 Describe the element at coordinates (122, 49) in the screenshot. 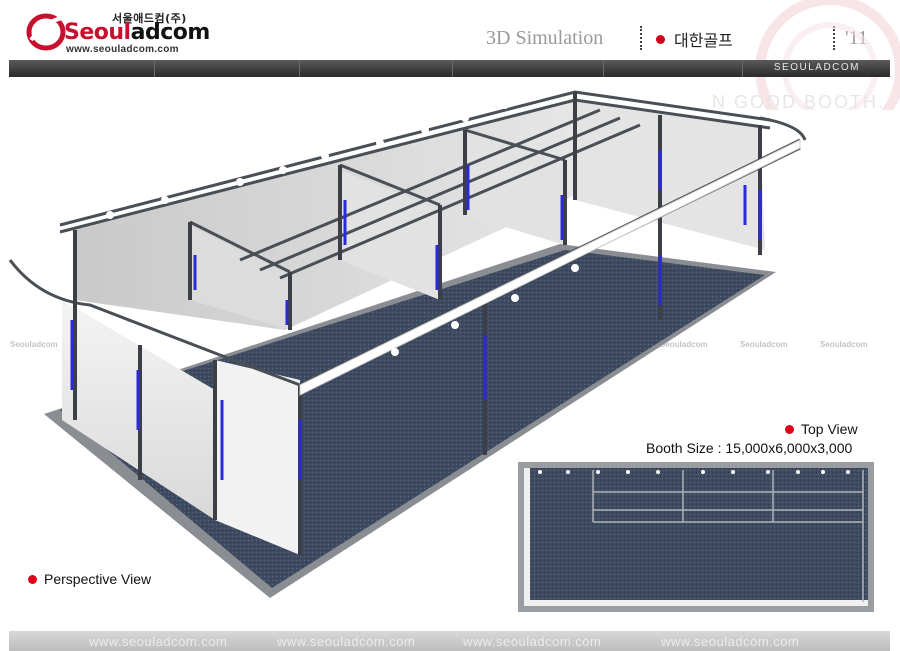

I see `logo-url: www.seouladcom.com` at that location.